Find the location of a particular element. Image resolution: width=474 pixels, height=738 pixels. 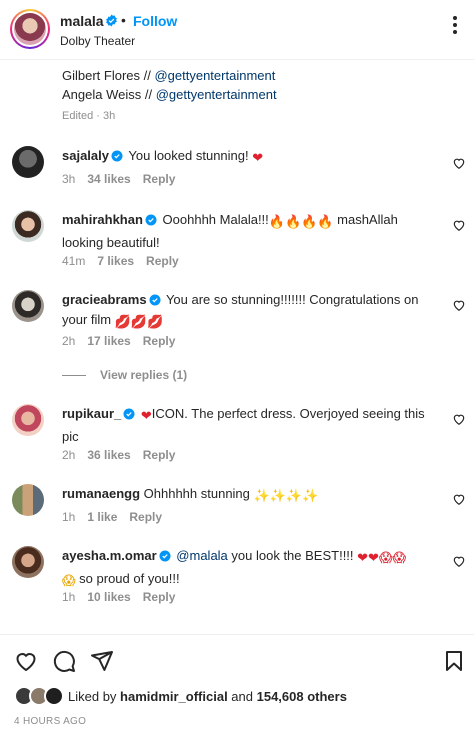

post-header: malala • Follow Dolby Theater is located at coordinates (237, 30).